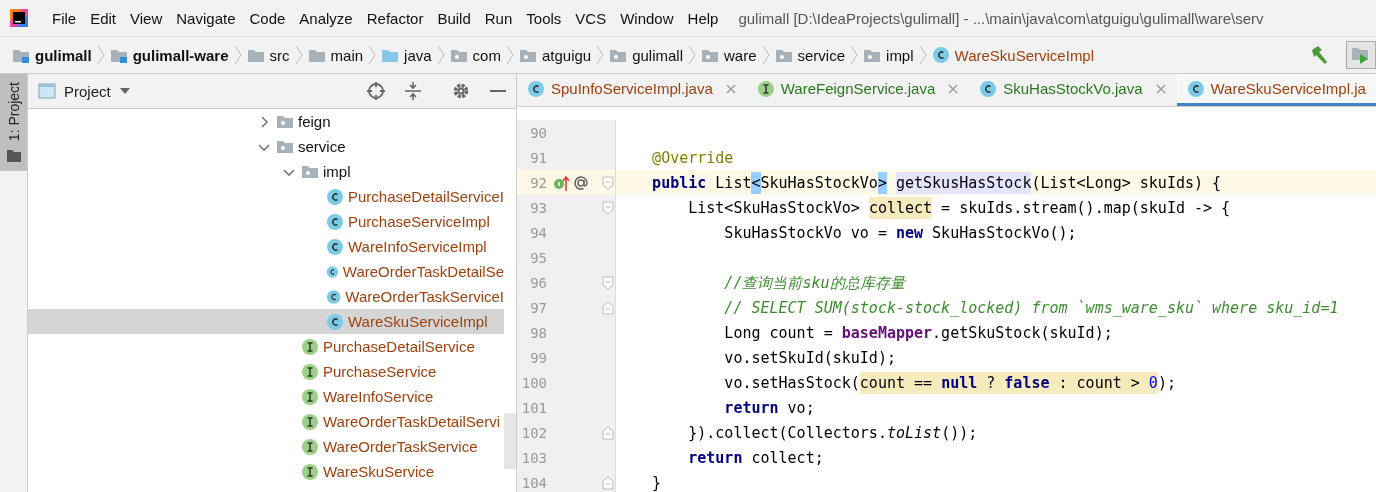 The width and height of the screenshot is (1376, 492). I want to click on code-text: SkuHasStockVo vo =, so click(805, 233).